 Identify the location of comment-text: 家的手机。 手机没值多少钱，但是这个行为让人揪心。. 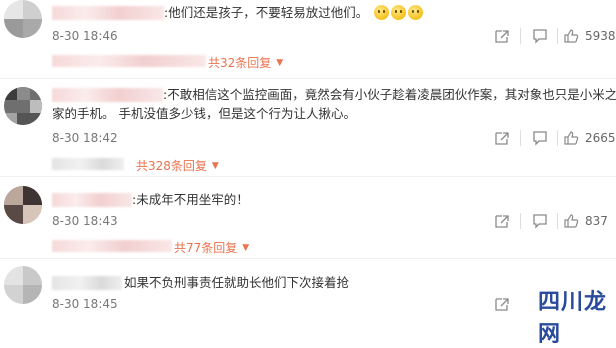
(204, 113).